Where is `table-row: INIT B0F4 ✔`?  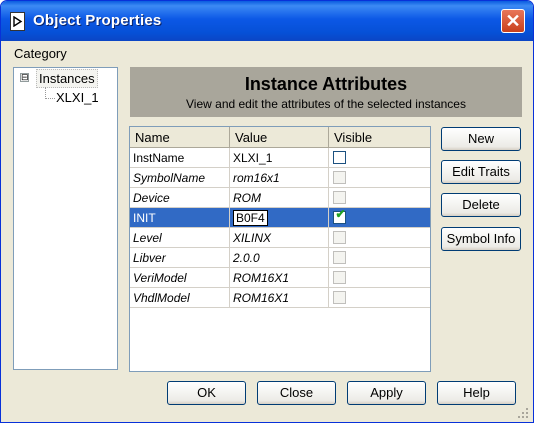 table-row: INIT B0F4 ✔ is located at coordinates (280, 217).